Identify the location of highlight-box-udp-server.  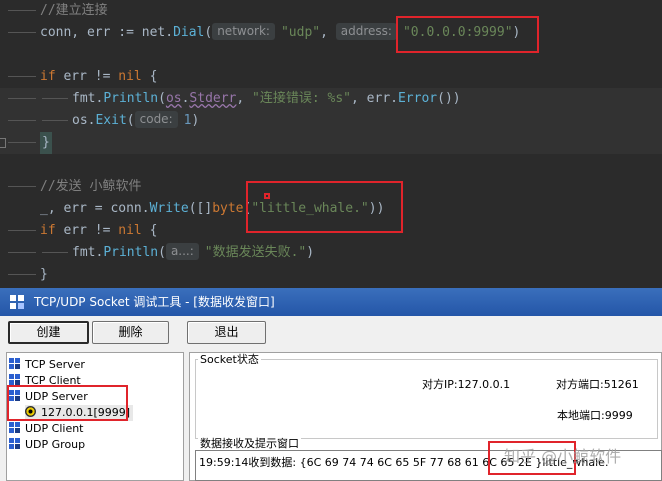
(67, 403).